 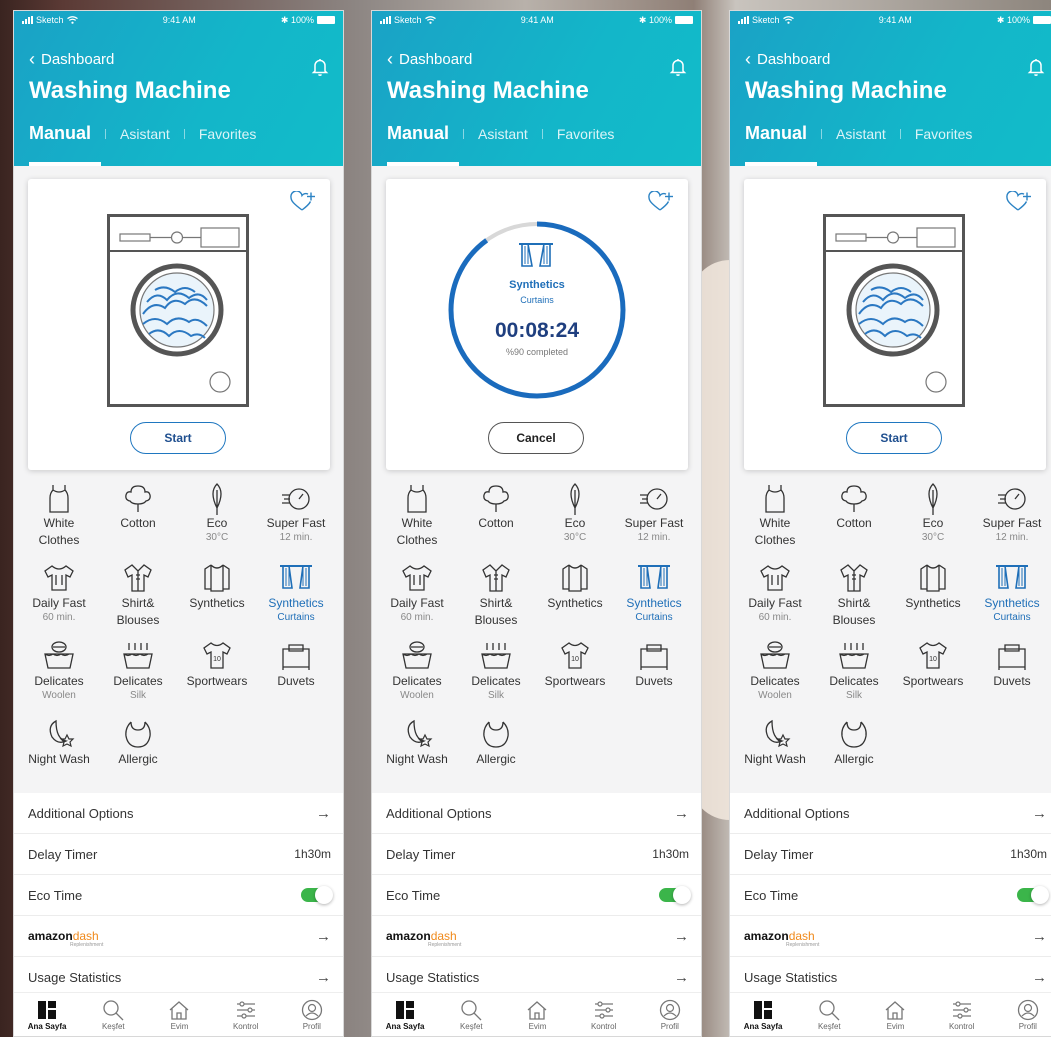 What do you see at coordinates (1000, 19) in the screenshot?
I see `bluetooth-icon: ✱` at bounding box center [1000, 19].